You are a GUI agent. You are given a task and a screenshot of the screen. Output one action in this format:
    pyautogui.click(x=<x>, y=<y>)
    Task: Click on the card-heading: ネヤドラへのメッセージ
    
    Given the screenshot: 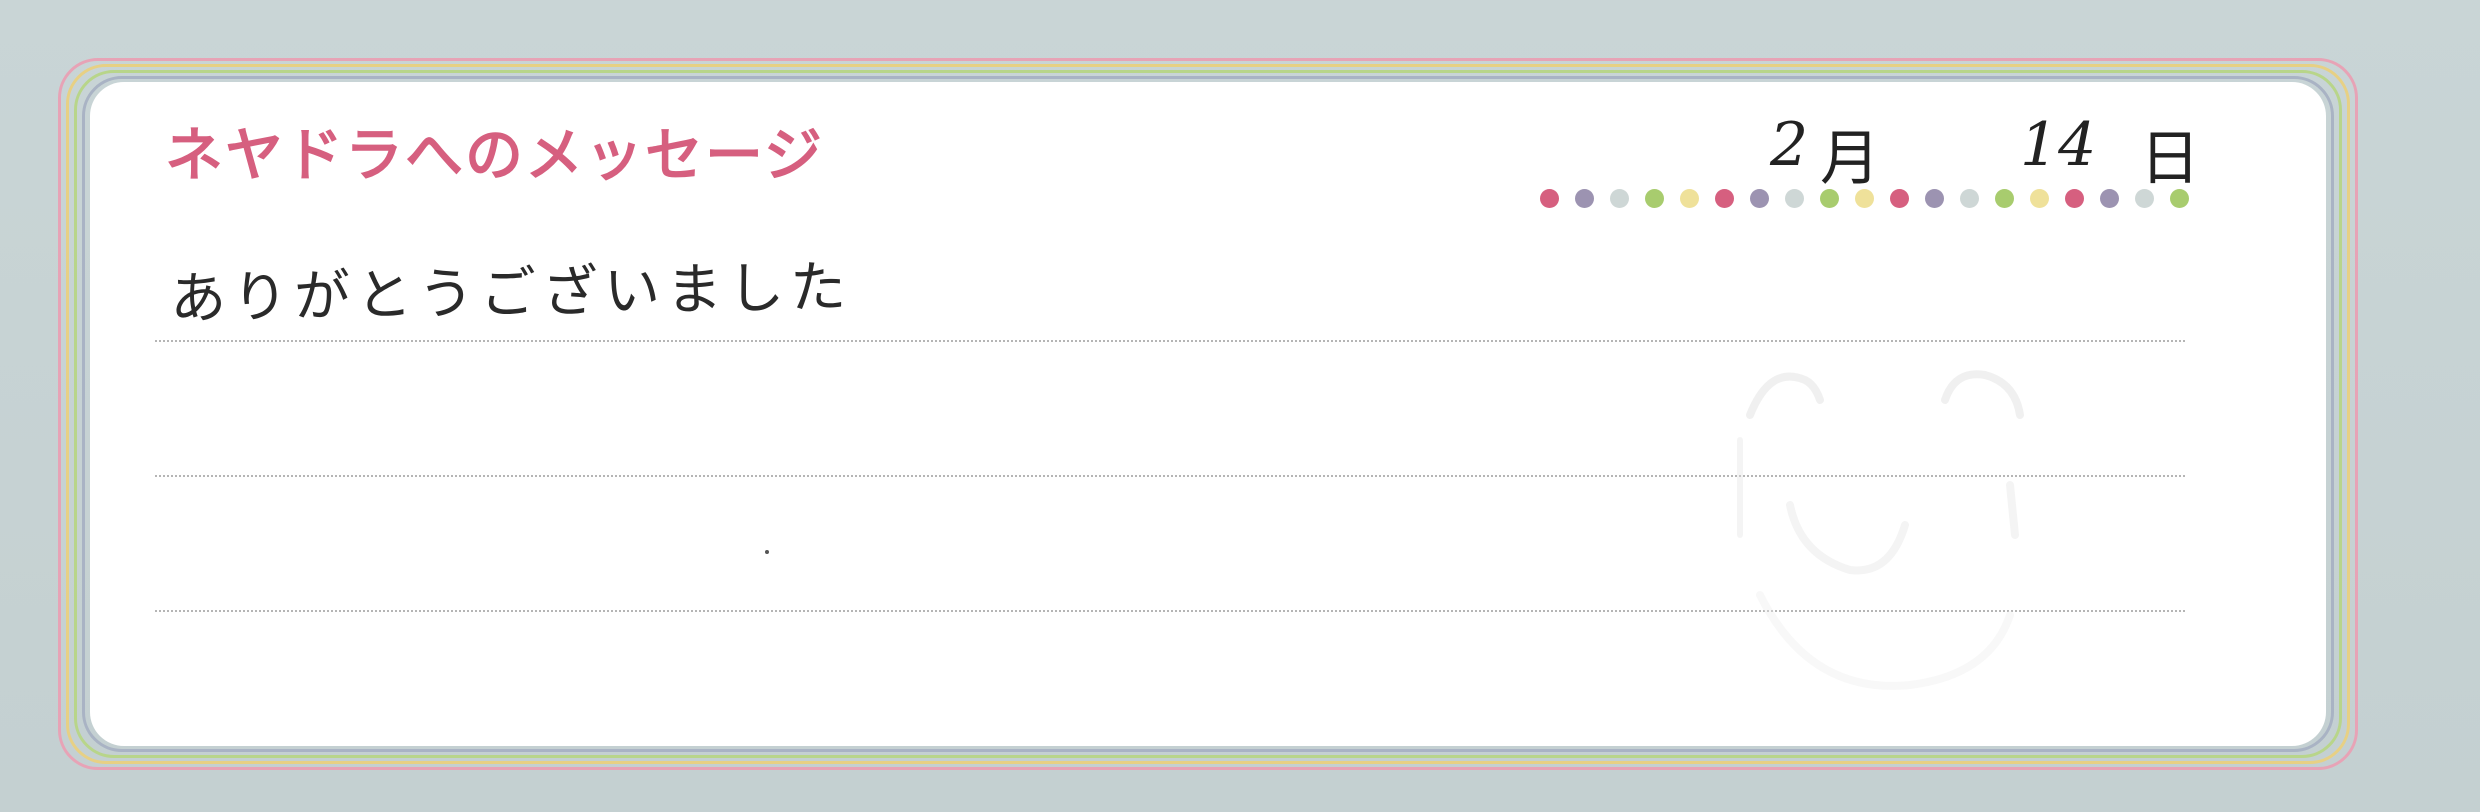 What is the action you would take?
    pyautogui.click(x=494, y=155)
    